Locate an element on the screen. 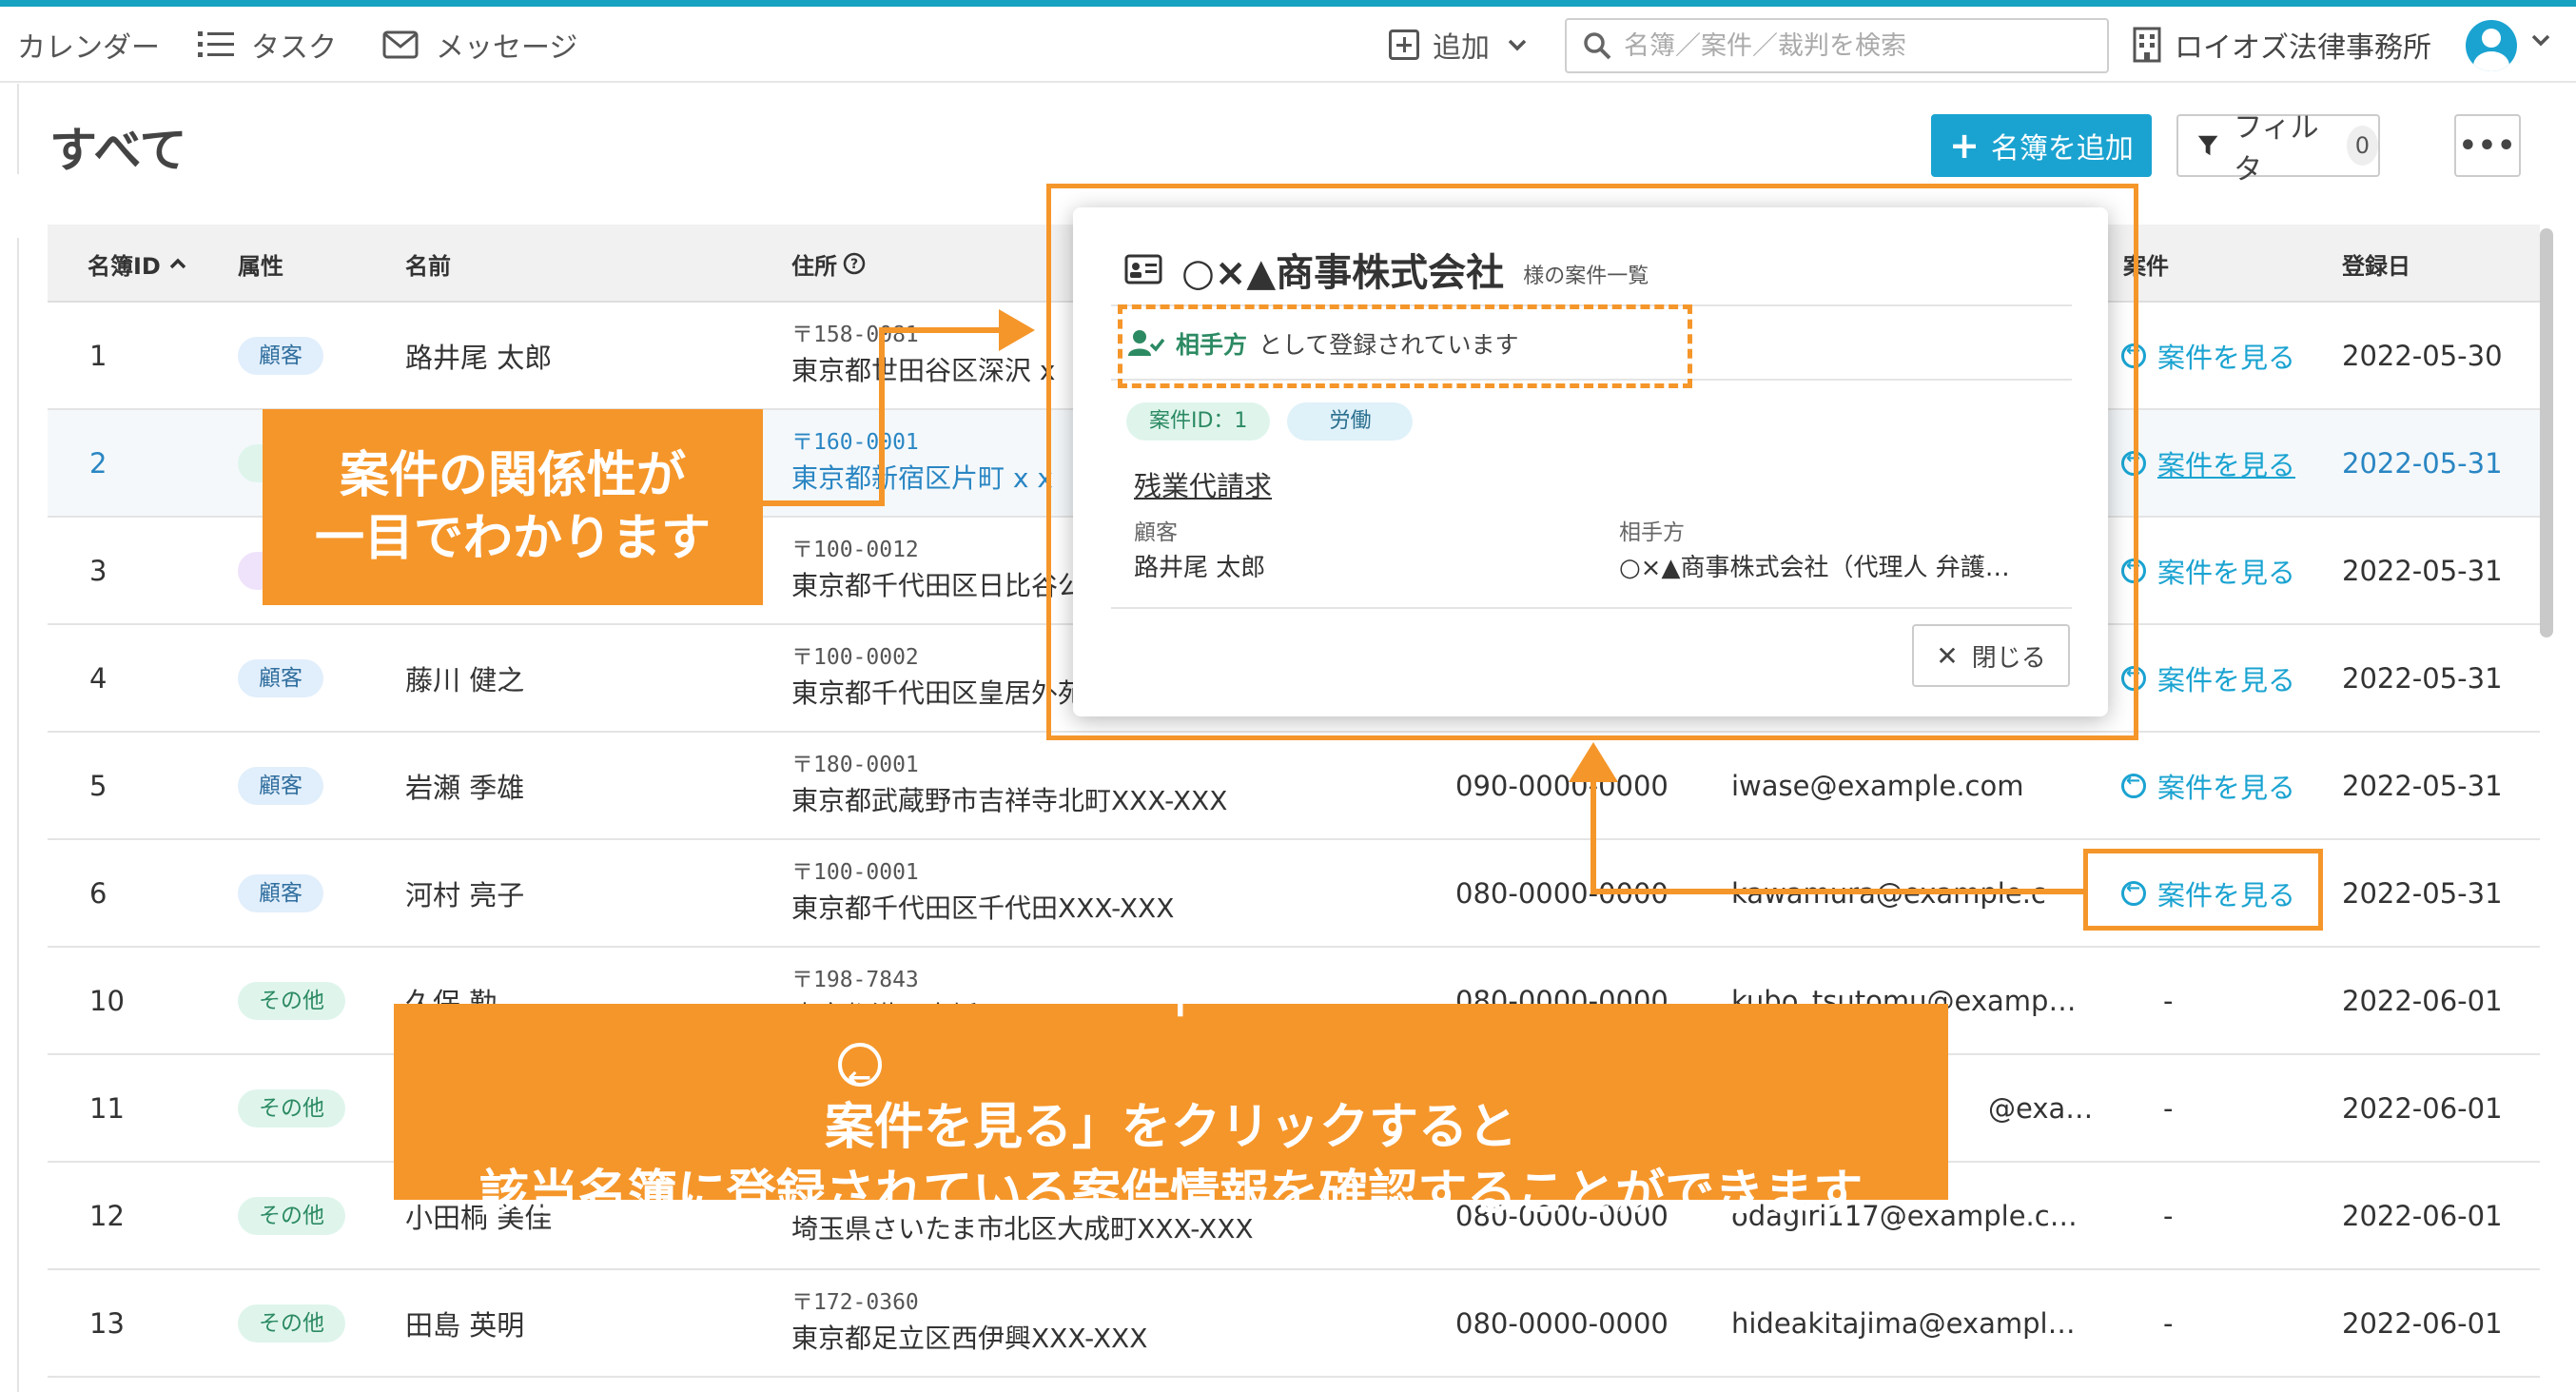 The height and width of the screenshot is (1392, 2576). col-name: 名前 is located at coordinates (428, 264).